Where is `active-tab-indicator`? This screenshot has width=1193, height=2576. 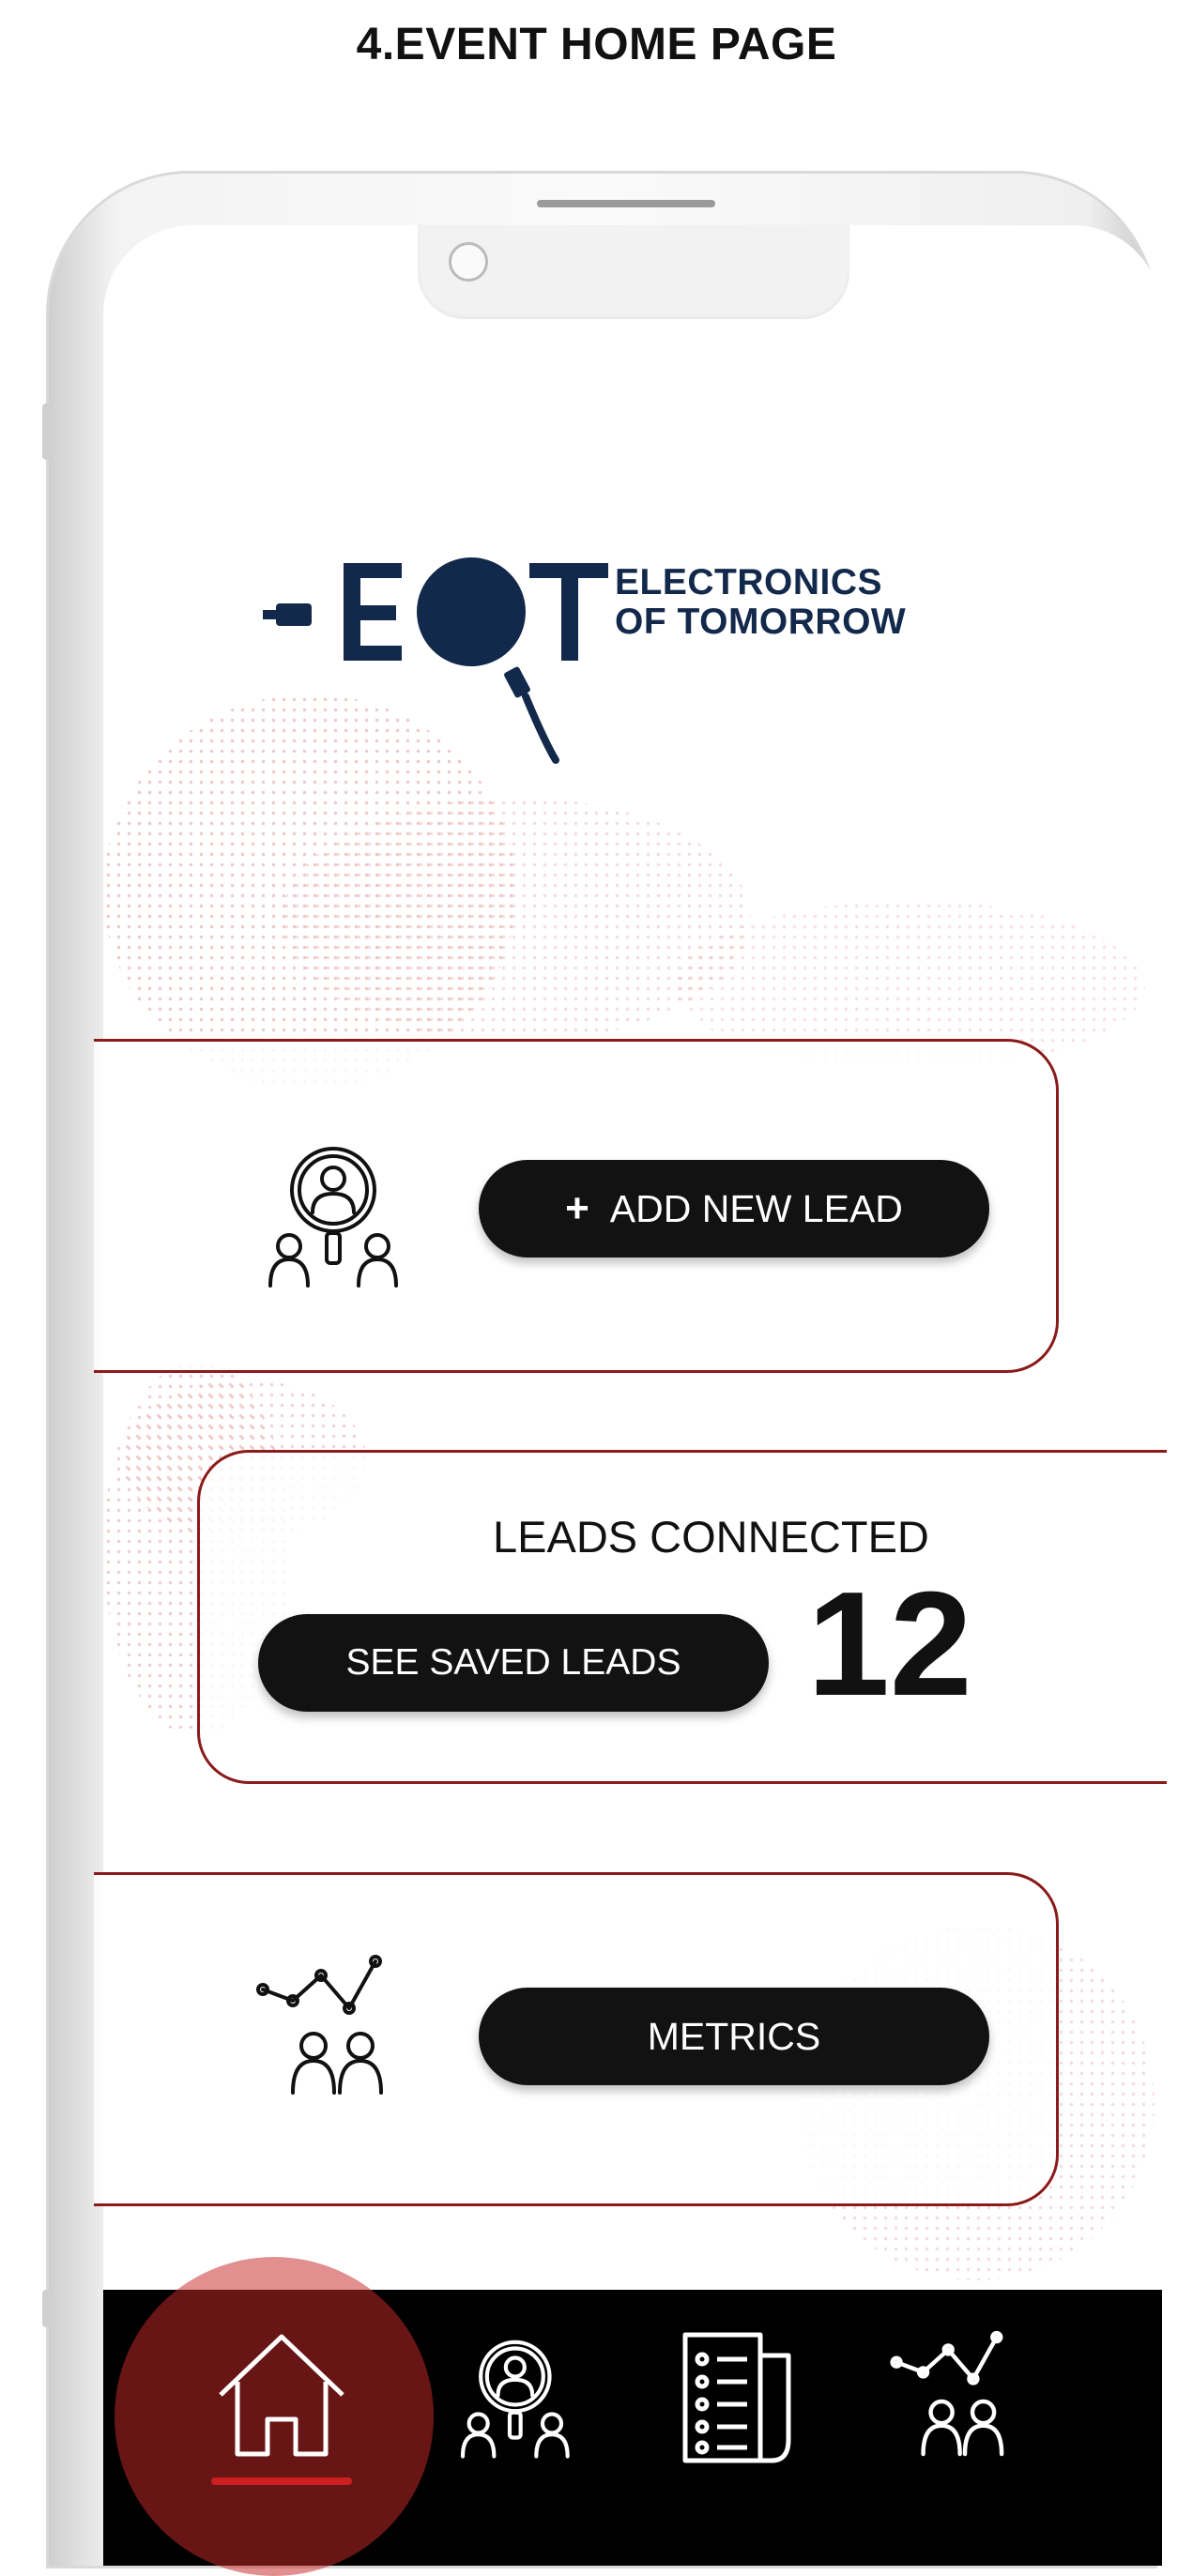
active-tab-indicator is located at coordinates (281, 2481).